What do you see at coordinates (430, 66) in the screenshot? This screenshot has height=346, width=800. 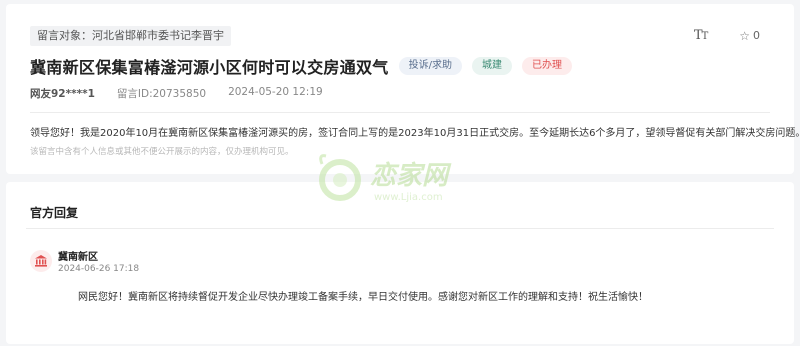 I see `category-badge: 投诉/求助` at bounding box center [430, 66].